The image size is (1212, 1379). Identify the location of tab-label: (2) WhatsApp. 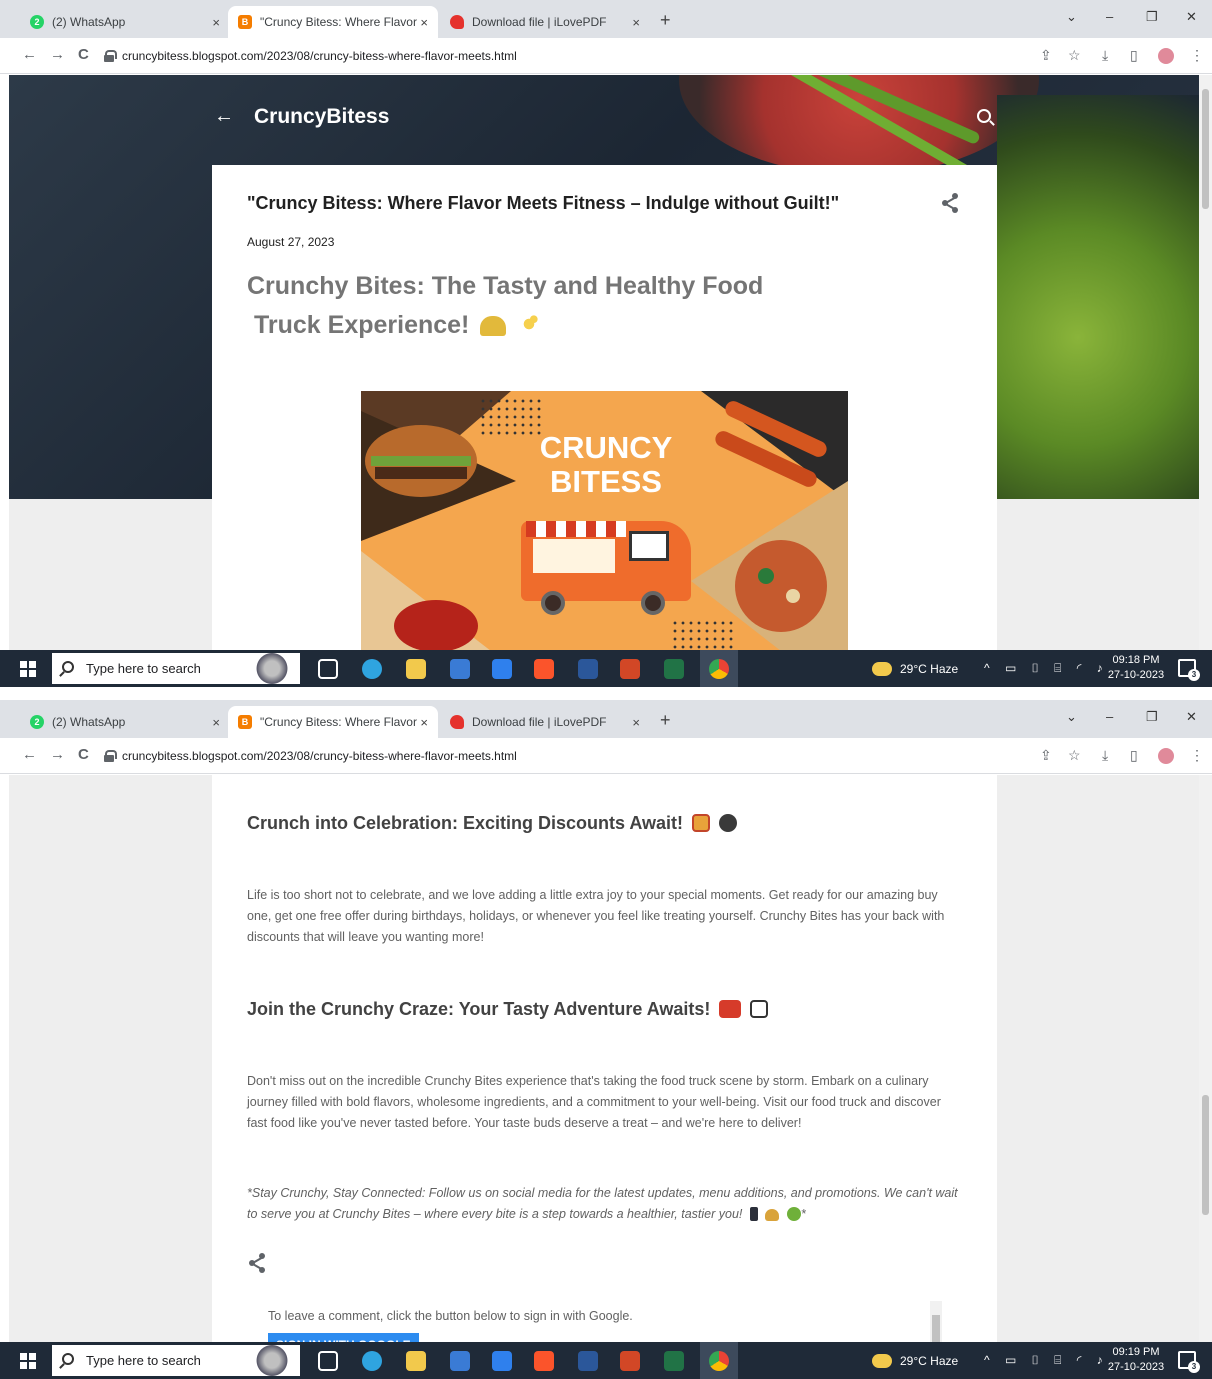
(89, 22).